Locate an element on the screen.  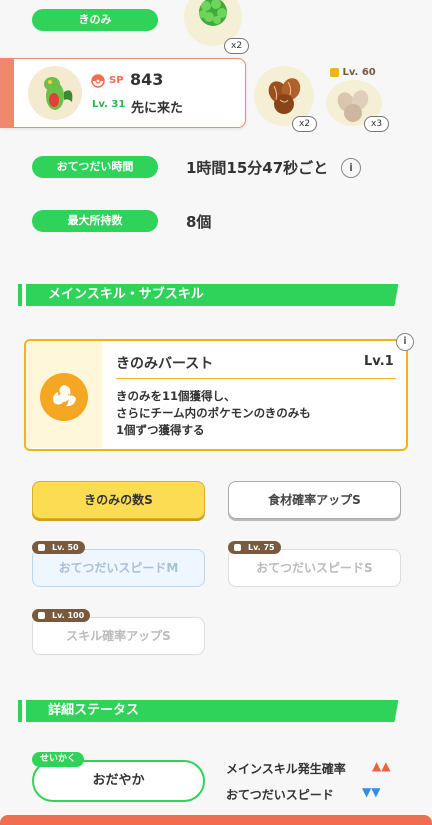
berry-burst-icon is located at coordinates (64, 397).